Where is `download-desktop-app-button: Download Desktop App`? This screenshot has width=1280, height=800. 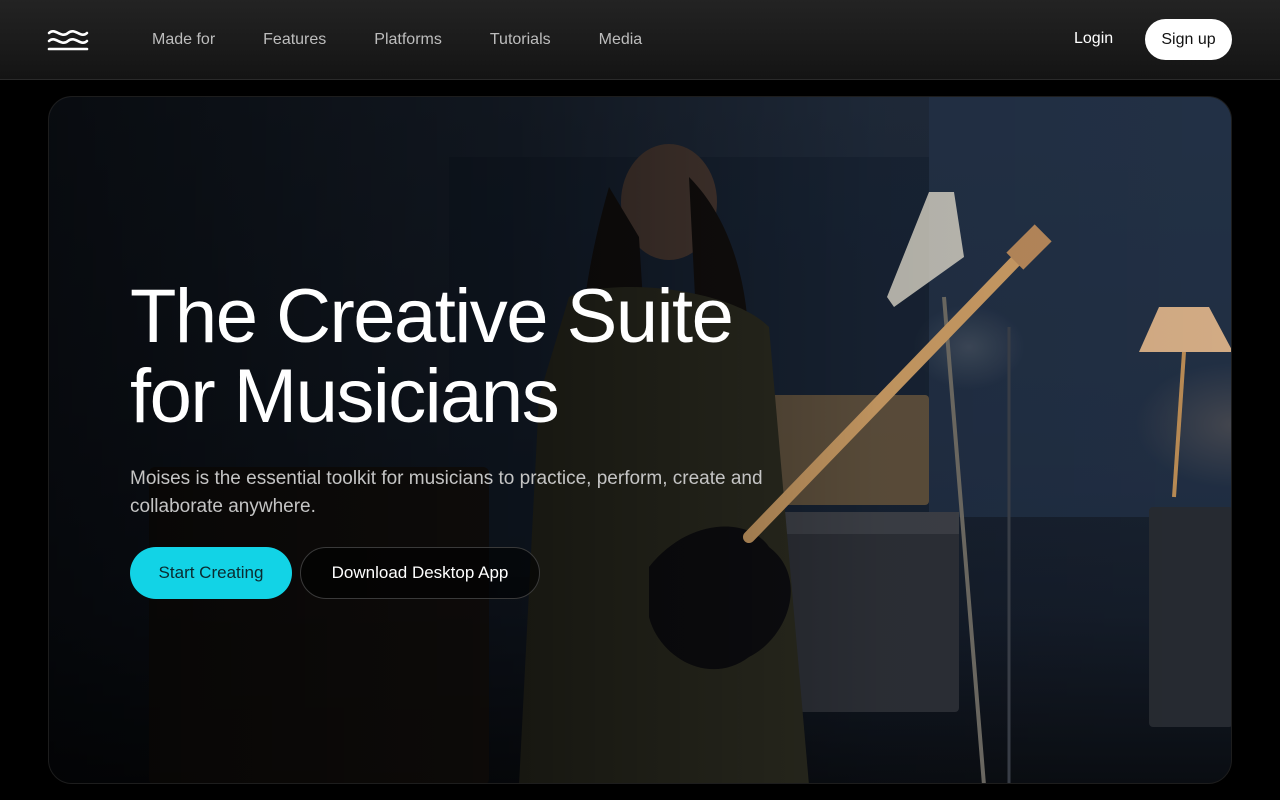
download-desktop-app-button: Download Desktop App is located at coordinates (420, 573).